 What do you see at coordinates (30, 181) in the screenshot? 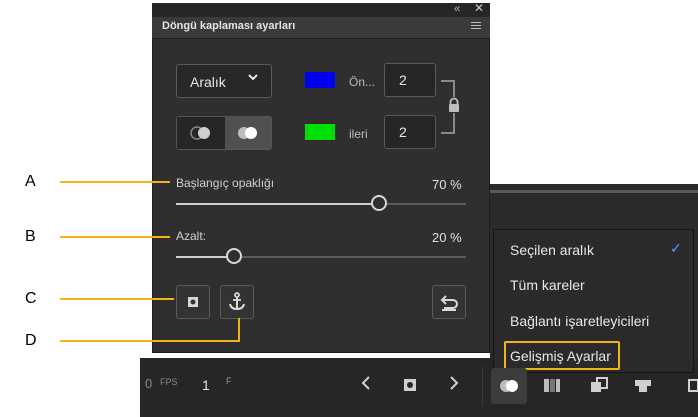
I see `callout-a: A` at bounding box center [30, 181].